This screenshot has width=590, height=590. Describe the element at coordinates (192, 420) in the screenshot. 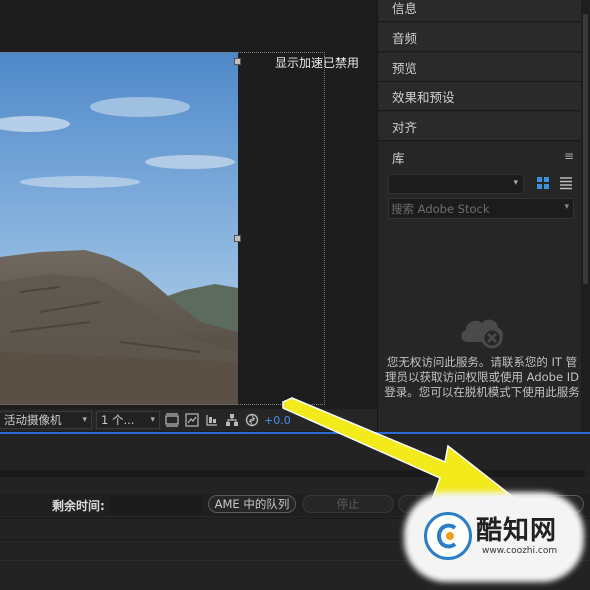

I see `fast-previews-icon` at that location.